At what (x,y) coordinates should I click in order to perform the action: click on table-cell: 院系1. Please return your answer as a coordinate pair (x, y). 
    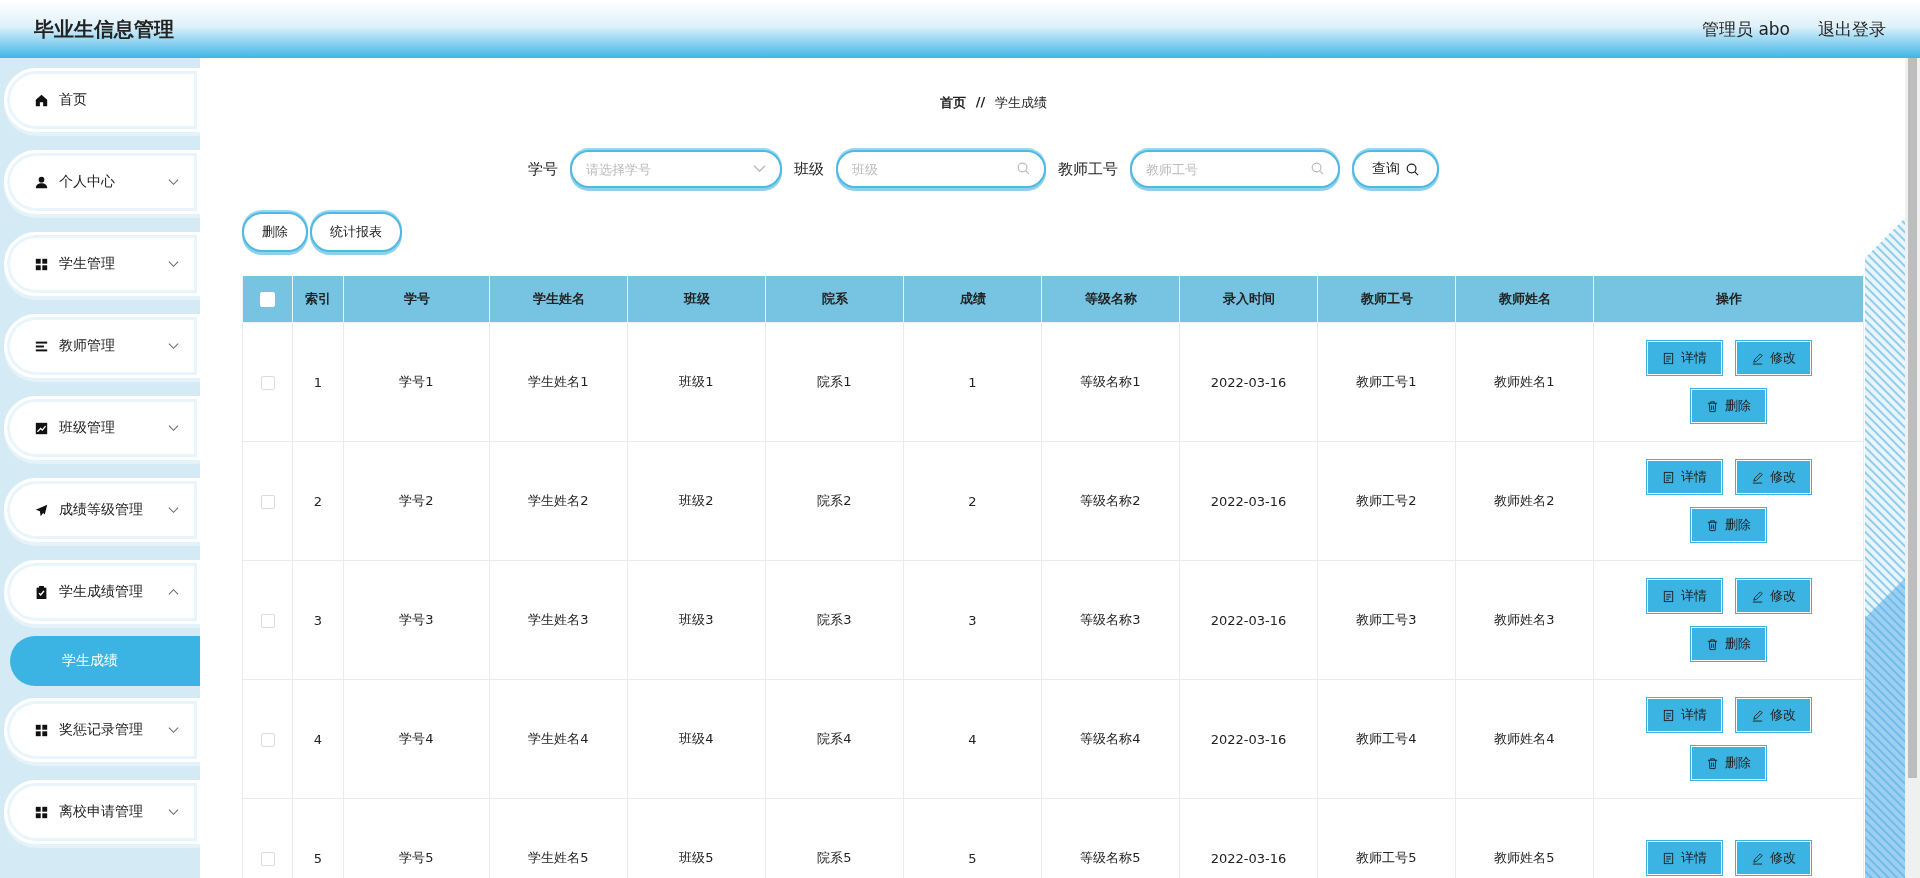
    Looking at the image, I should click on (834, 382).